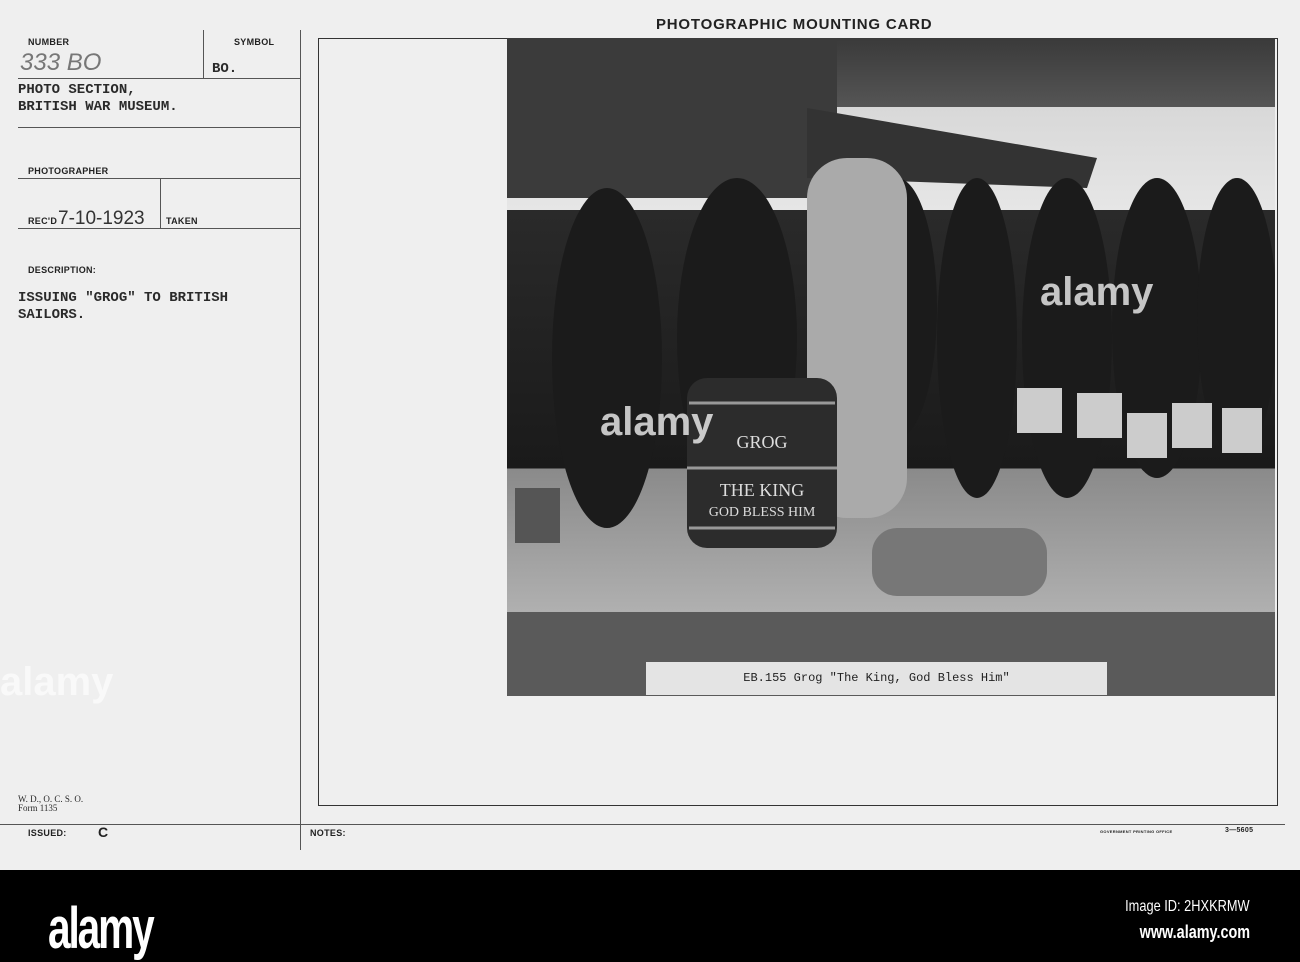 The image size is (1300, 962). Describe the element at coordinates (101, 928) in the screenshot. I see `alamy-logo: alamy` at that location.